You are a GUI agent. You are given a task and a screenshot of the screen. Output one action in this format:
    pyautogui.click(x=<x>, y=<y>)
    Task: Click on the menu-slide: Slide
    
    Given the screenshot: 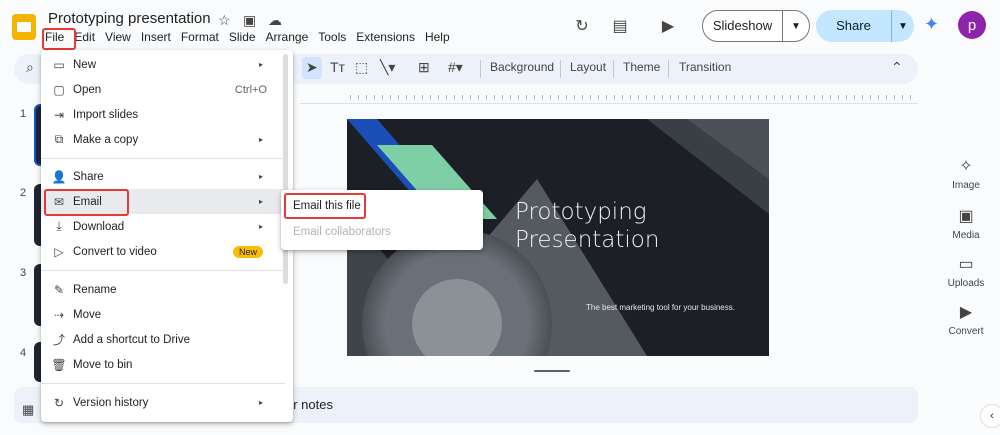 What is the action you would take?
    pyautogui.click(x=242, y=38)
    